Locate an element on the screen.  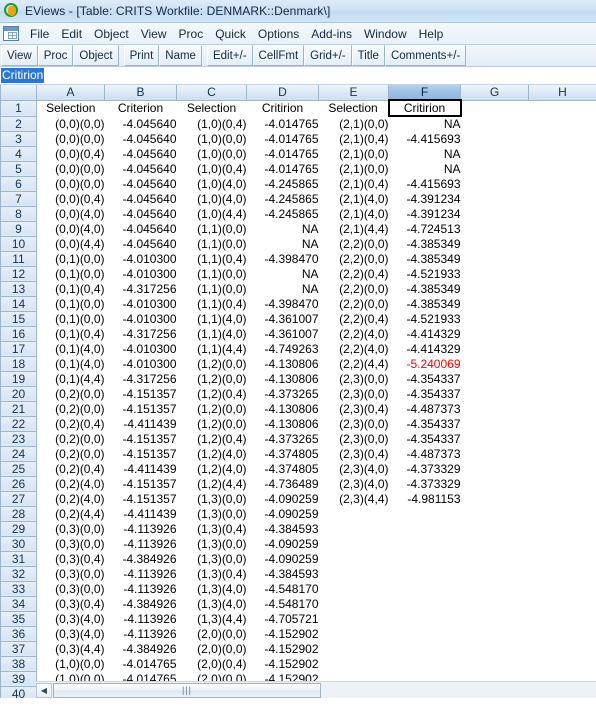
cell-e31 is located at coordinates (353, 558).